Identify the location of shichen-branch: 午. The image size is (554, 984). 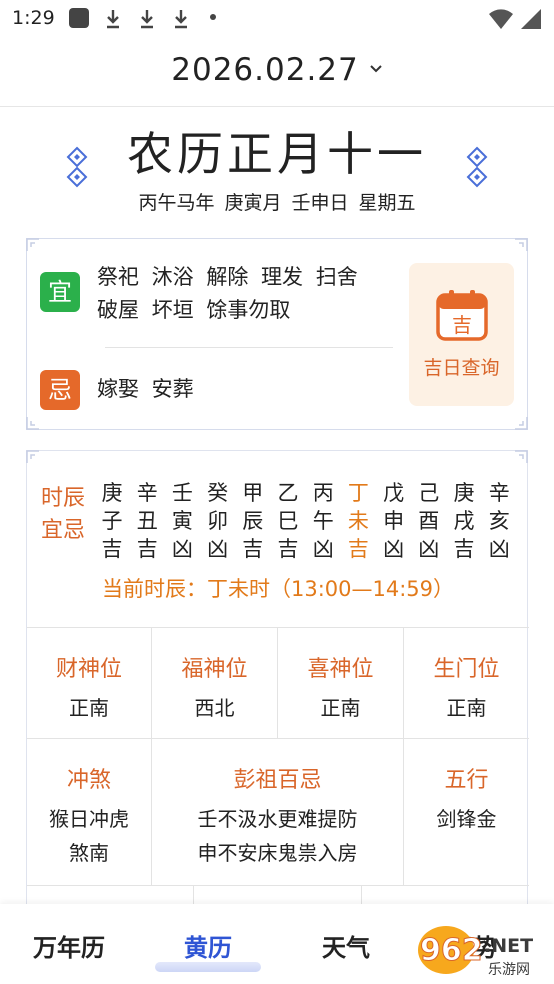
(323, 521).